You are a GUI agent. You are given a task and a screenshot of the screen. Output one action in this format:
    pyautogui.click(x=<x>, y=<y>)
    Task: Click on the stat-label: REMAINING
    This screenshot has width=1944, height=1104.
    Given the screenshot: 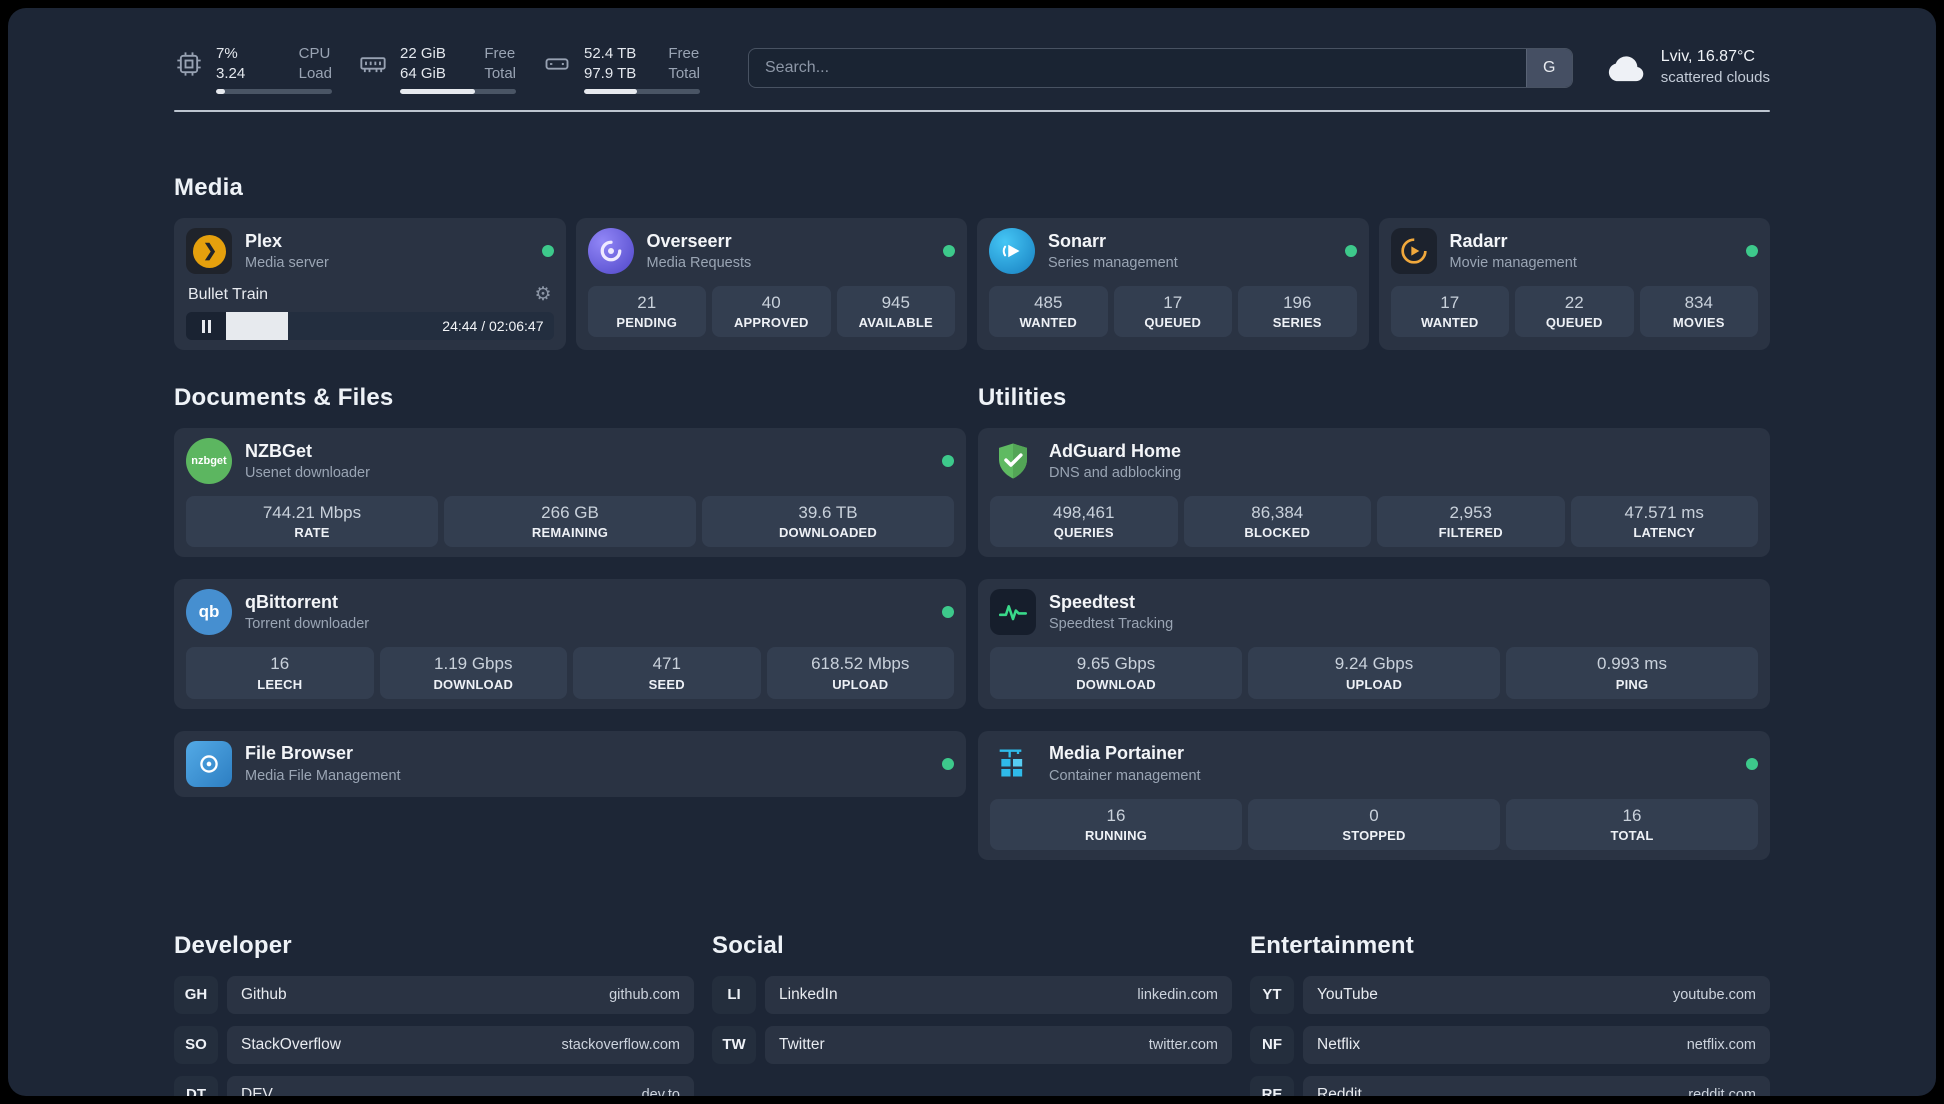 What is the action you would take?
    pyautogui.click(x=570, y=533)
    